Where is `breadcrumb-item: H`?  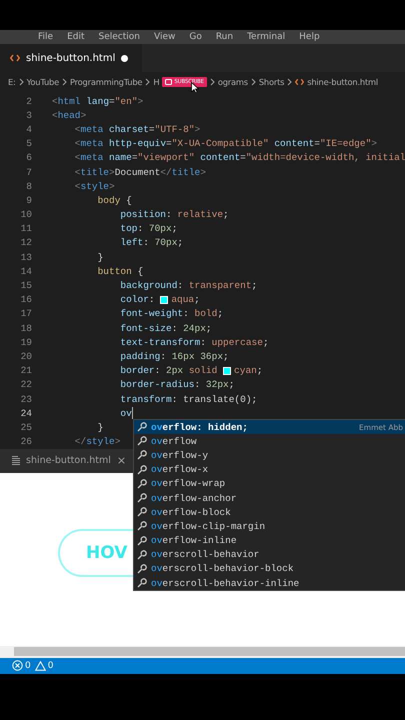 breadcrumb-item: H is located at coordinates (156, 82).